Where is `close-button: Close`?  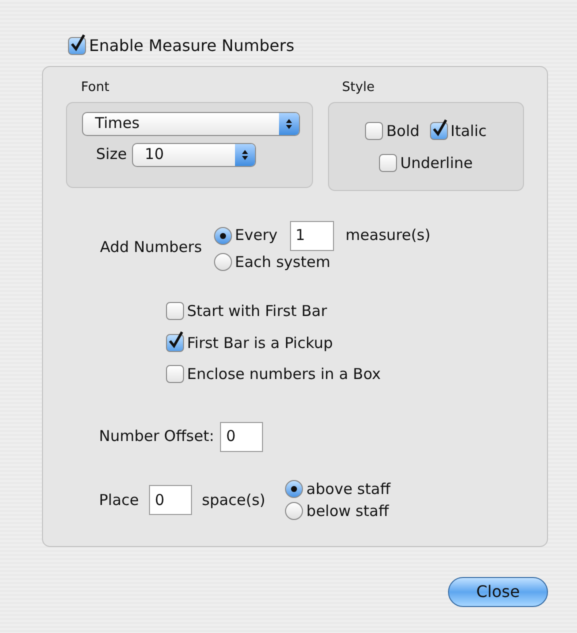 close-button: Close is located at coordinates (498, 592).